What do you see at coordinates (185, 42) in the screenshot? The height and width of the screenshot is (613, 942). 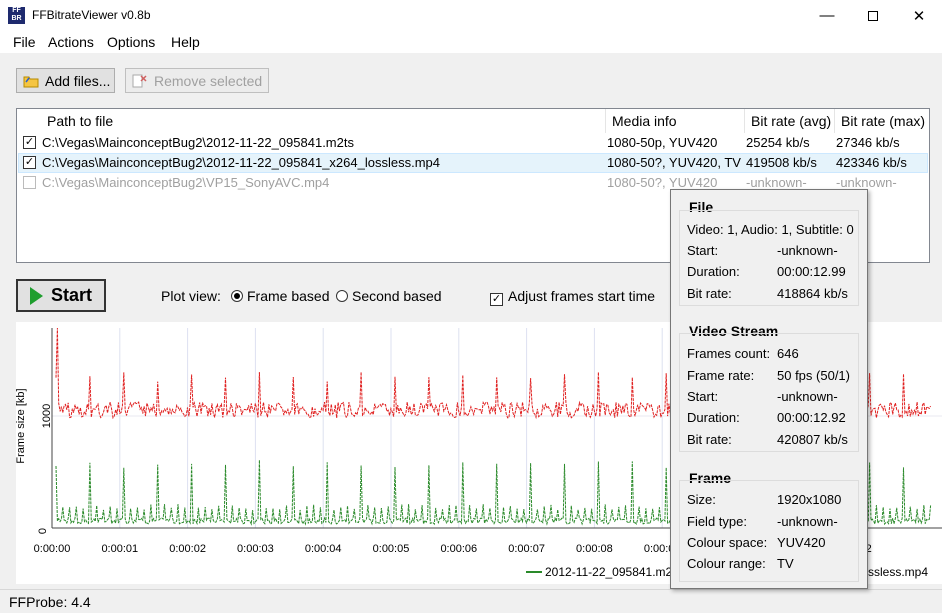 I see `menu-help: Help` at bounding box center [185, 42].